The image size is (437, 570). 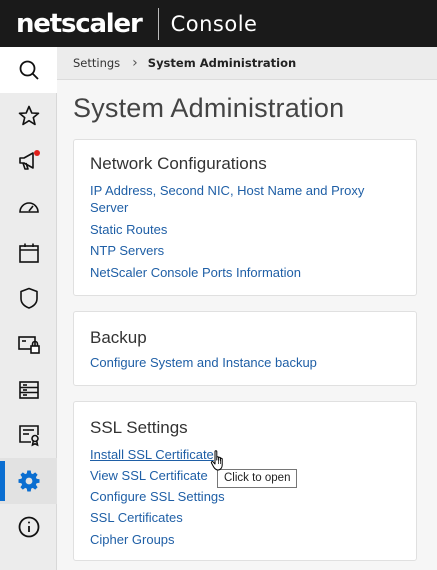 What do you see at coordinates (109, 207) in the screenshot?
I see `link-ip-address-line2: Server` at bounding box center [109, 207].